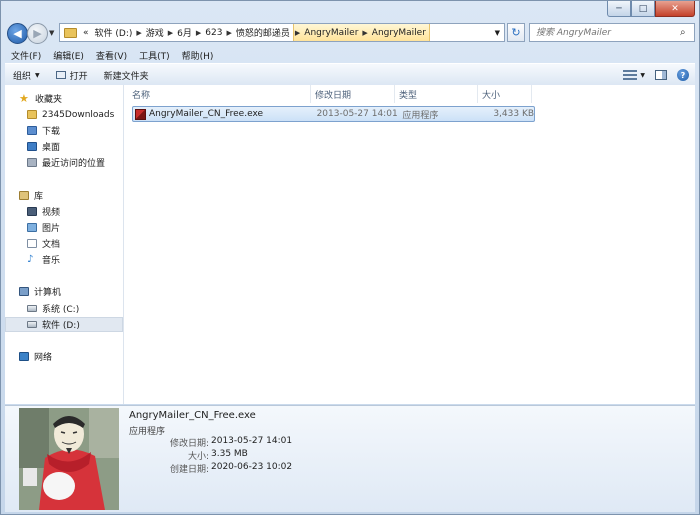  I want to click on star-icon: ★, so click(24, 98).